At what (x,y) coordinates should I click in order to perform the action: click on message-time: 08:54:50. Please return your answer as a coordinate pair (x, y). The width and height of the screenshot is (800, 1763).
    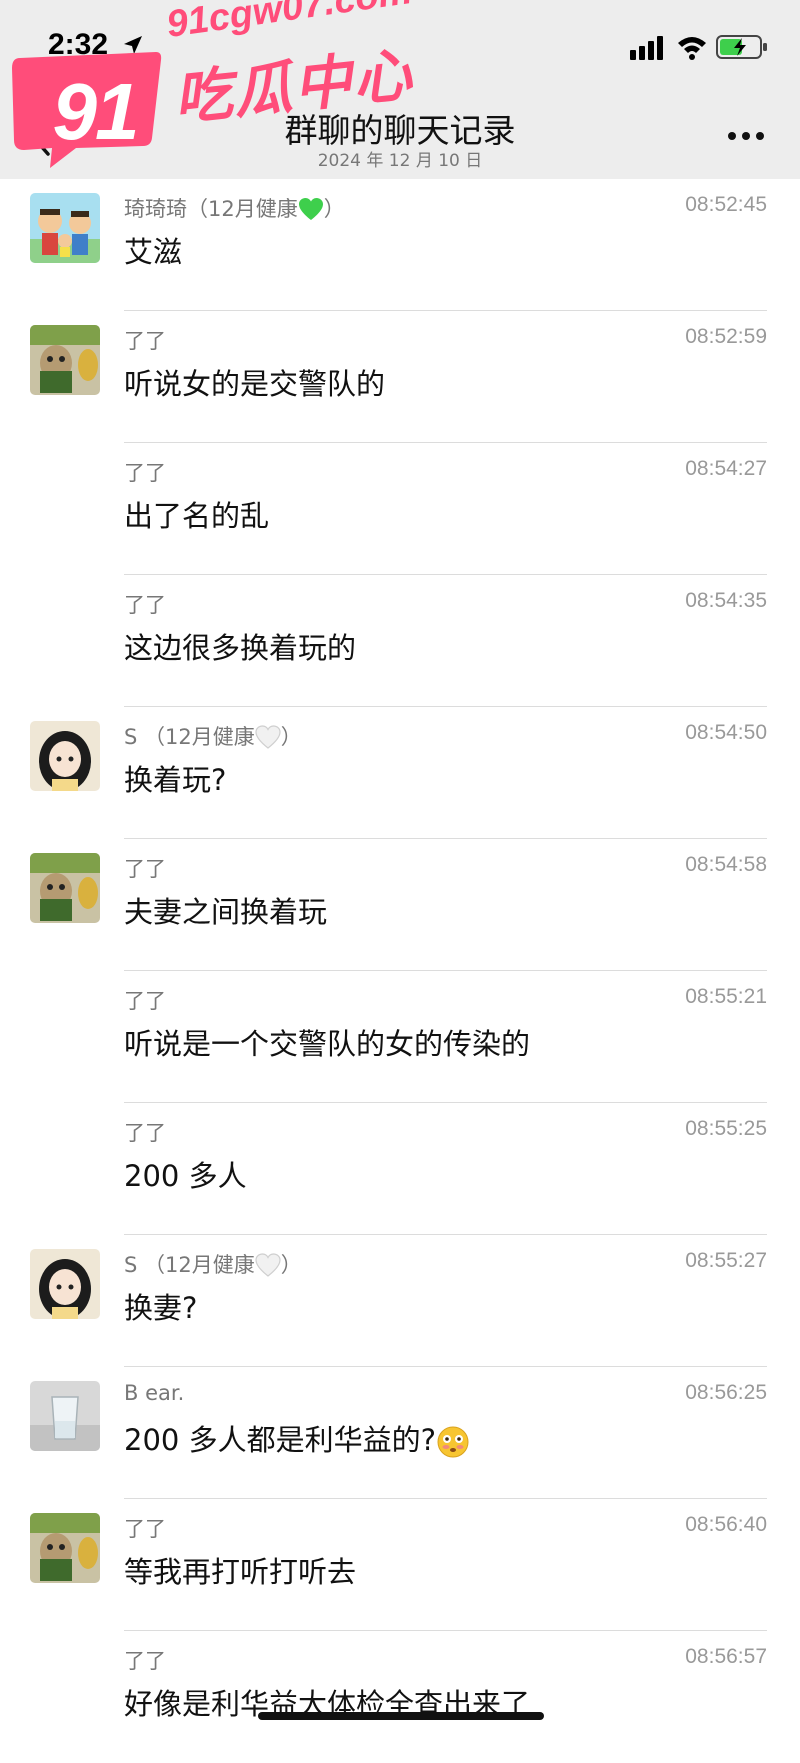
    Looking at the image, I should click on (726, 732).